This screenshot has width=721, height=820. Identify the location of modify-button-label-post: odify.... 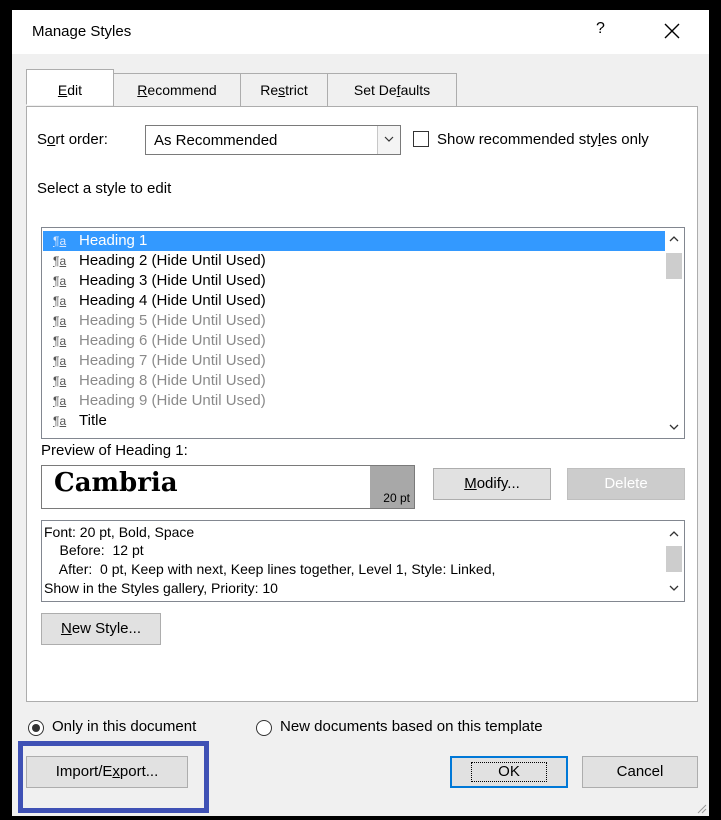
(498, 483).